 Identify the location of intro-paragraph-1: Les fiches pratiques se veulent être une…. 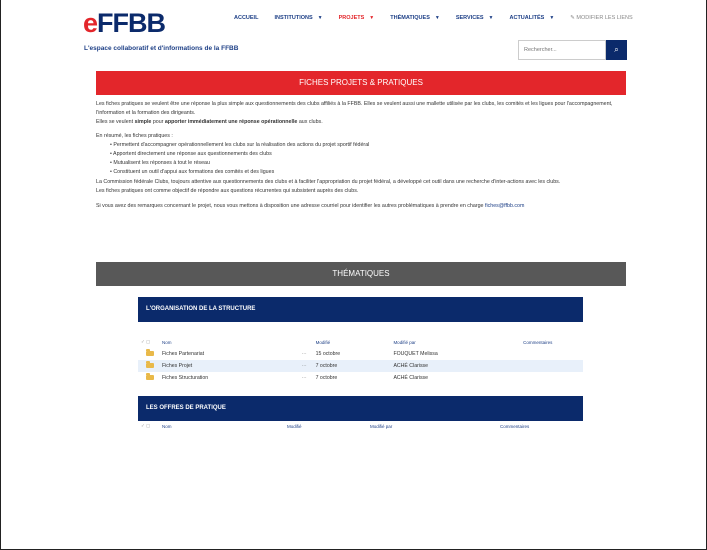
(354, 108).